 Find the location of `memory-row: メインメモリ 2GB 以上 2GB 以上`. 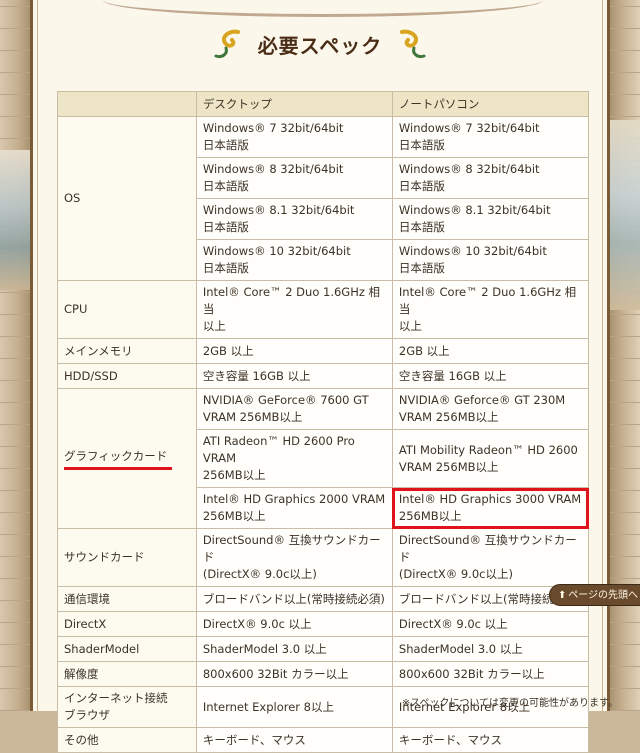

memory-row: メインメモリ 2GB 以上 2GB 以上 is located at coordinates (323, 351).